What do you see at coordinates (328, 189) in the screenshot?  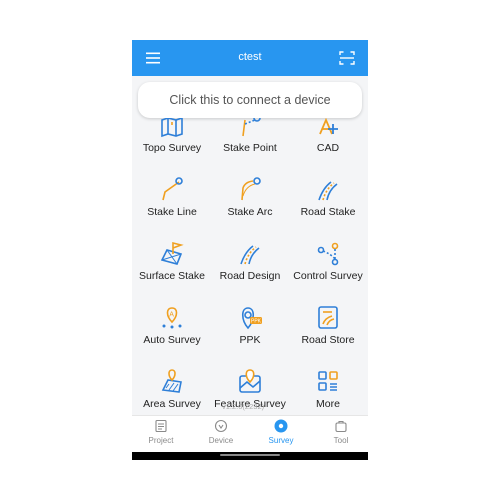 I see `road-stake-icon` at bounding box center [328, 189].